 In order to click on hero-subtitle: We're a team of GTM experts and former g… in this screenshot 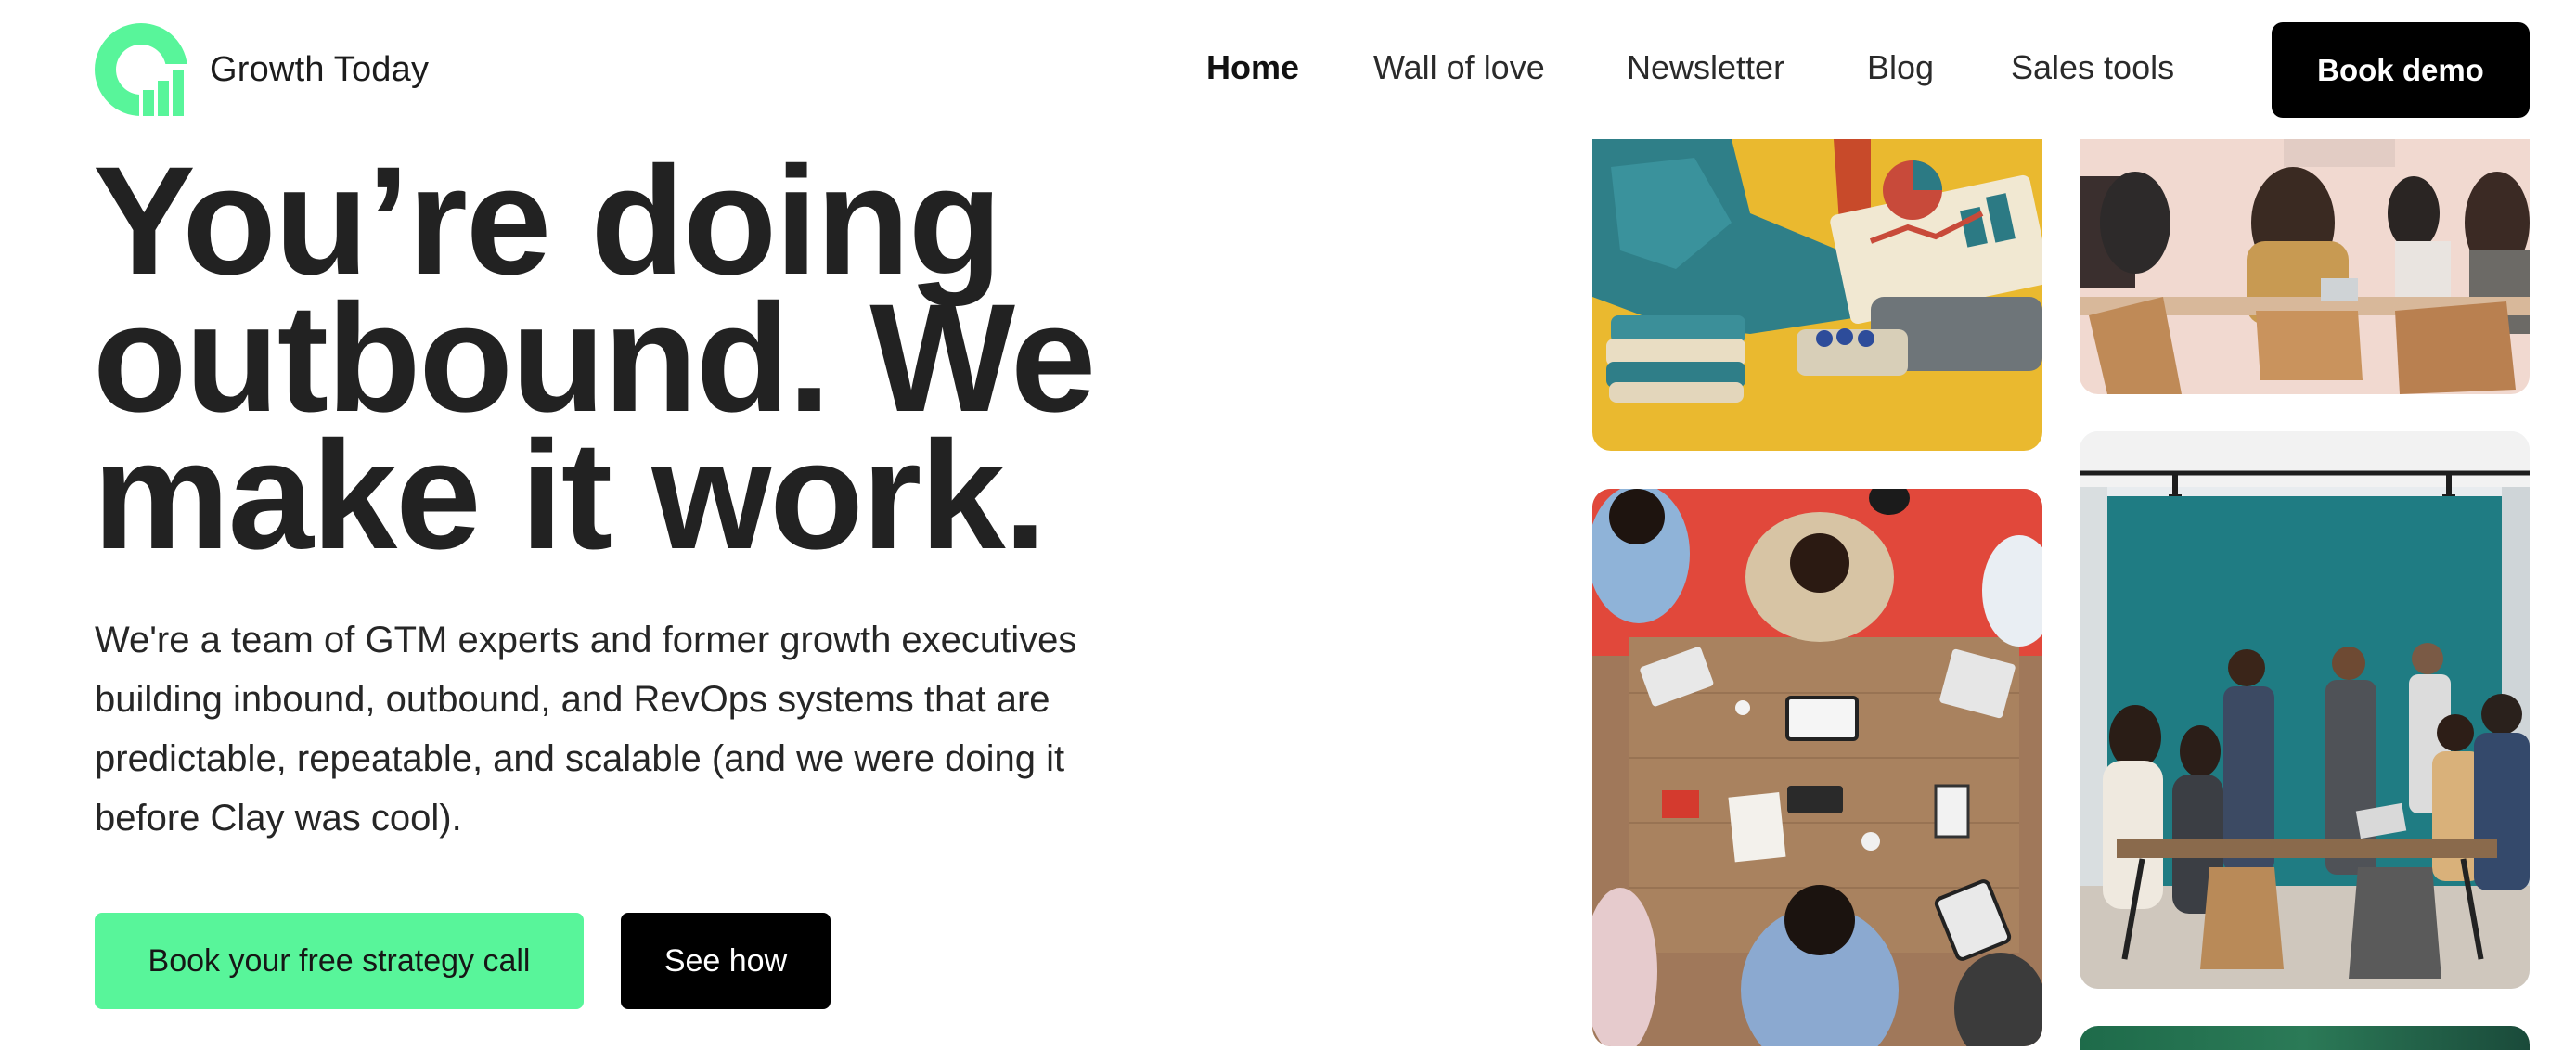, I will do `click(675, 729)`.